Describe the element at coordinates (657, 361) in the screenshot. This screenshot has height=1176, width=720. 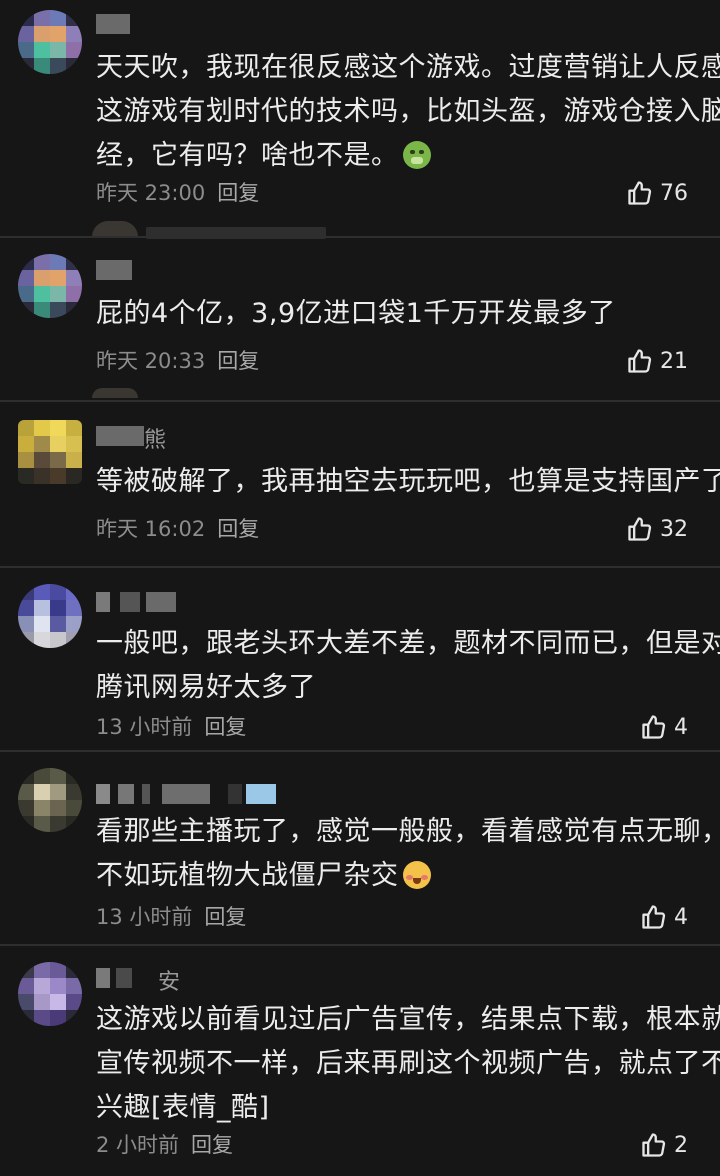
I see `like-button: 21` at that location.